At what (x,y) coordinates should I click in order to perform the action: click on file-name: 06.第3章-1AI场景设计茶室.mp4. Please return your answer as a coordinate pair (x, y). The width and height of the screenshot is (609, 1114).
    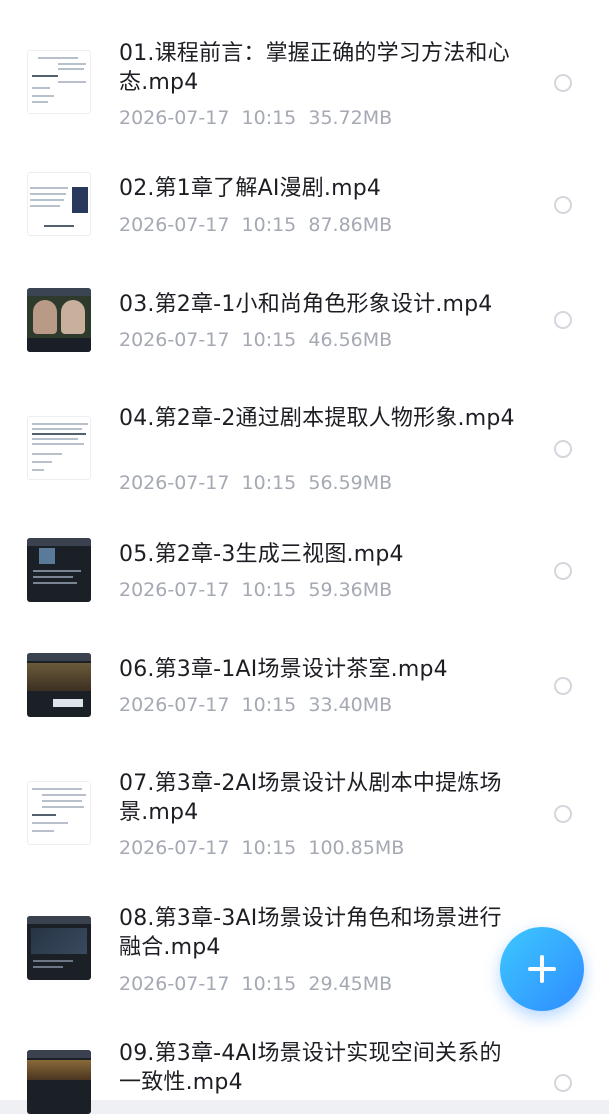
    Looking at the image, I should click on (283, 669).